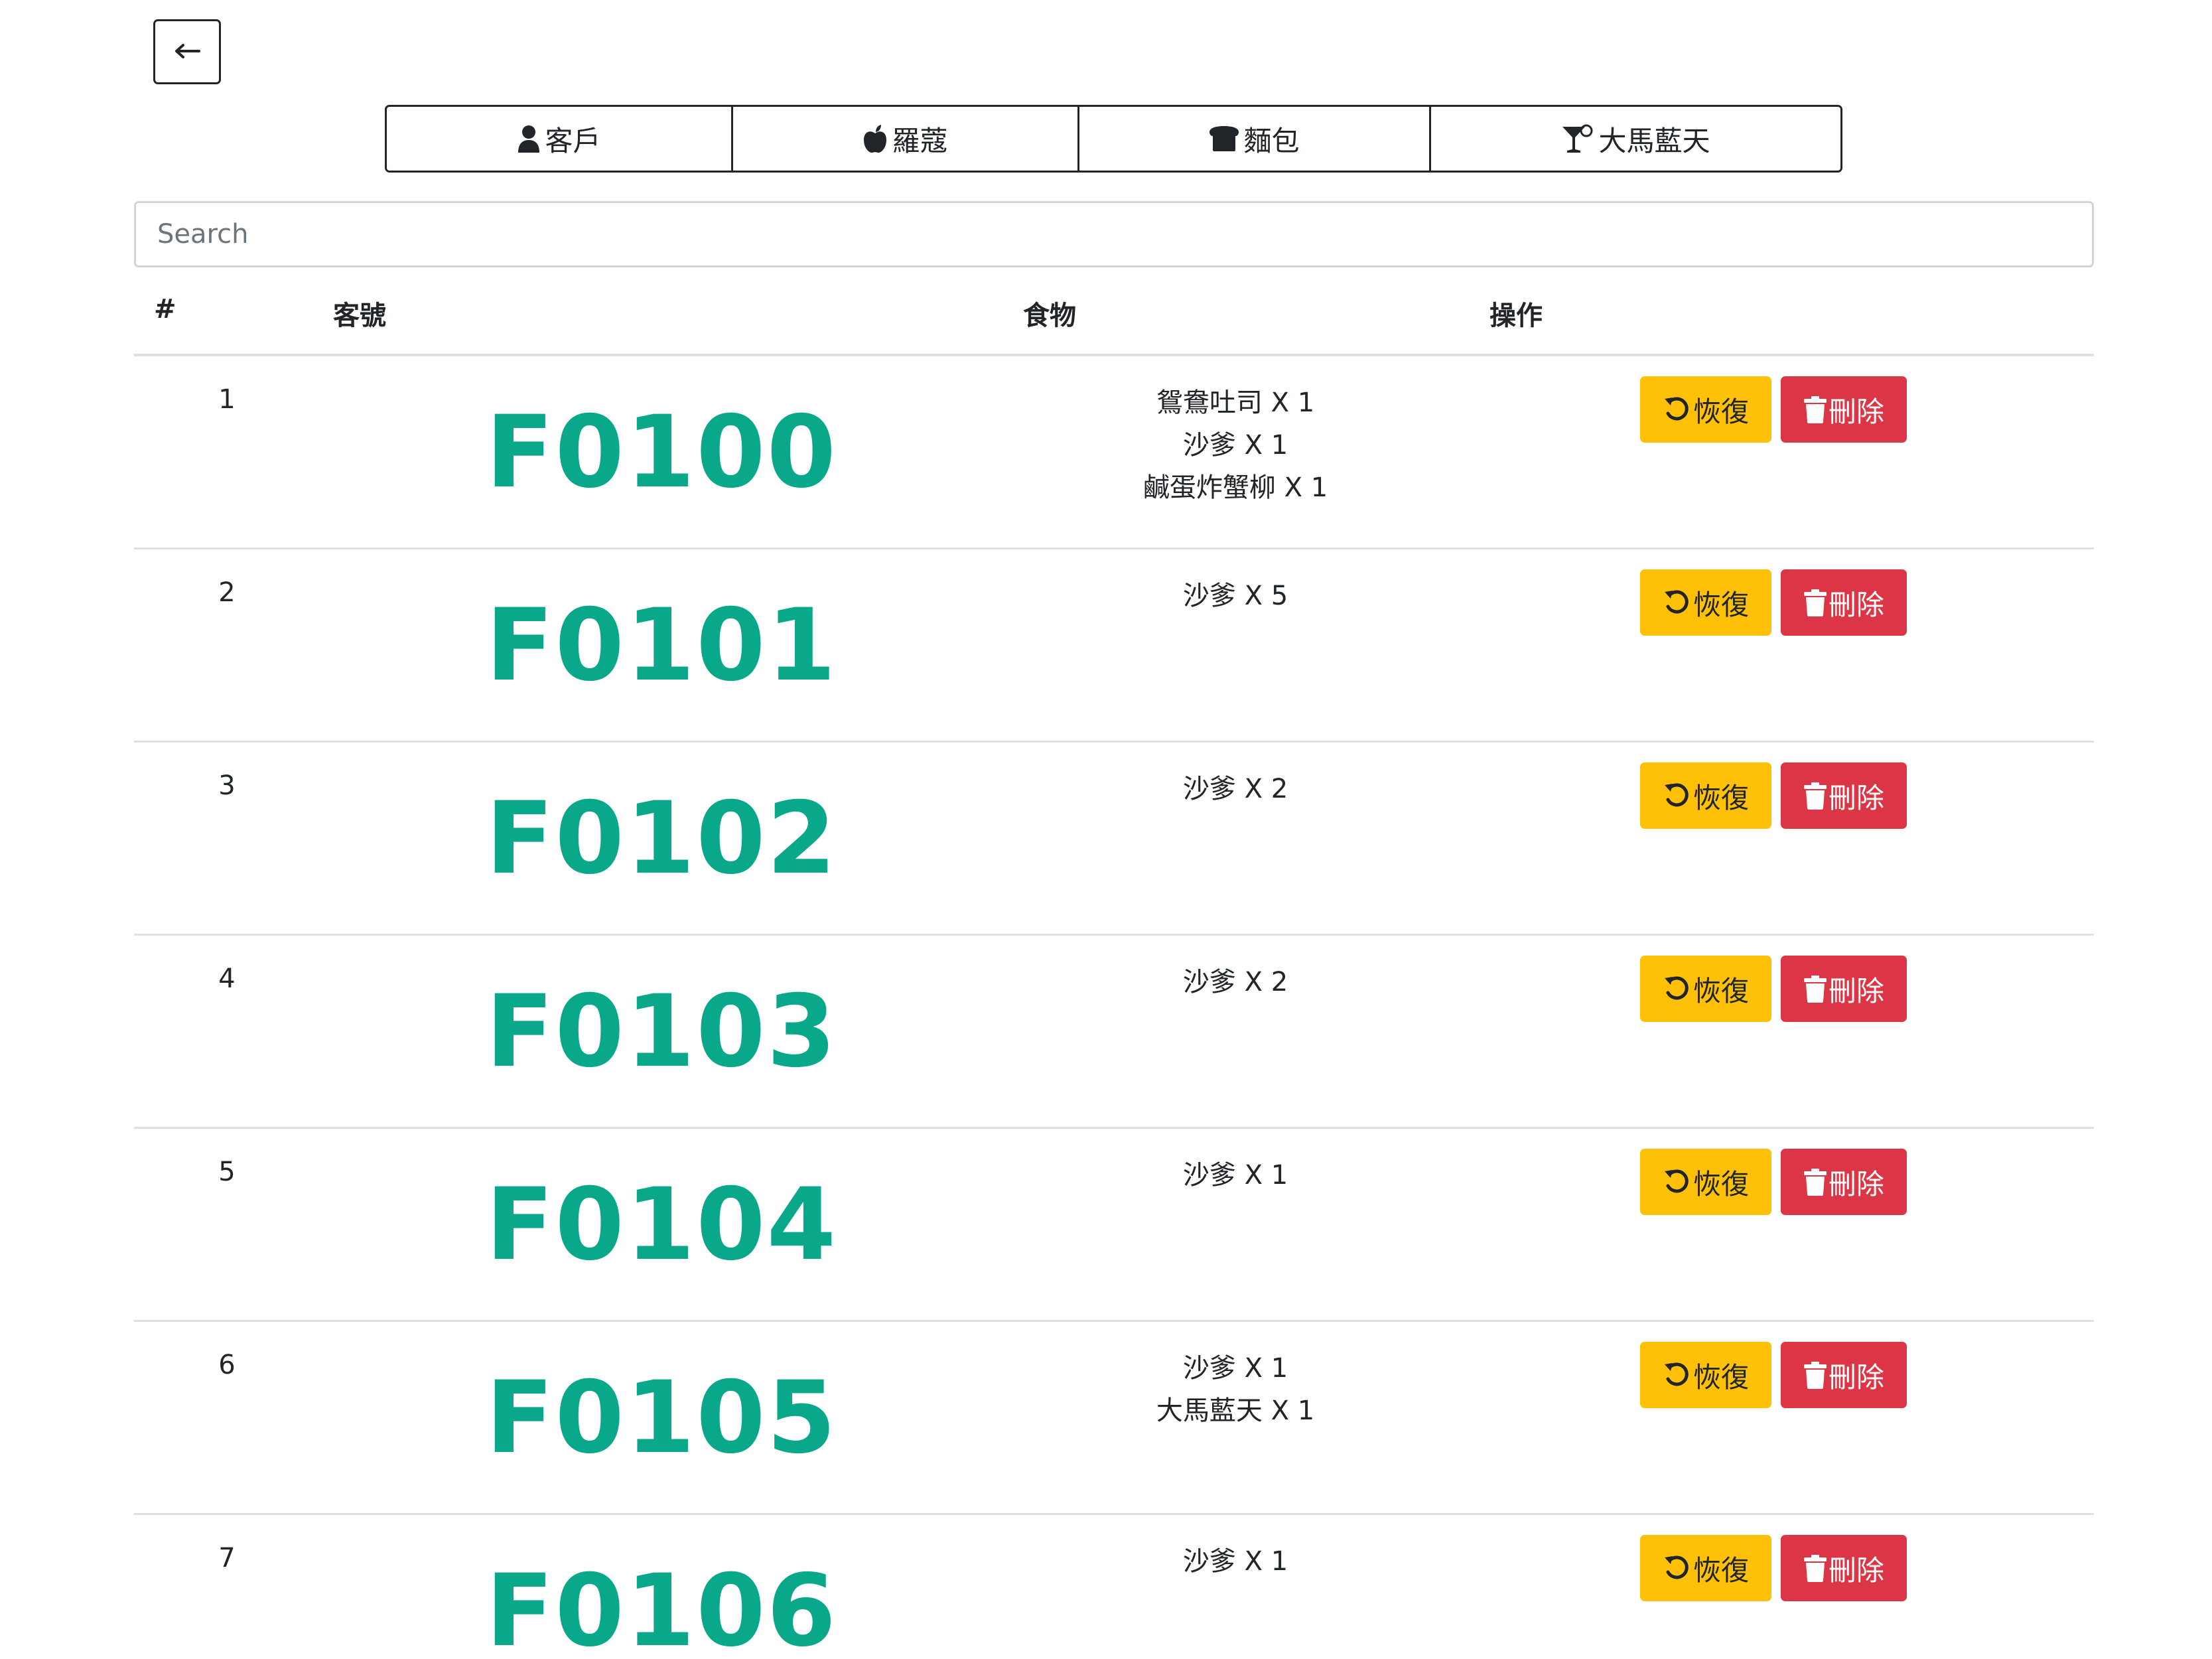 This screenshot has width=2212, height=1659. I want to click on category-button-cocktail: 大馬藍天, so click(1636, 139).